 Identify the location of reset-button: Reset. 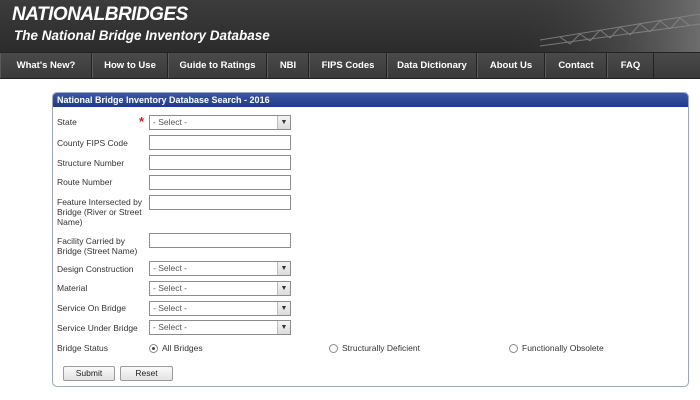
(146, 373).